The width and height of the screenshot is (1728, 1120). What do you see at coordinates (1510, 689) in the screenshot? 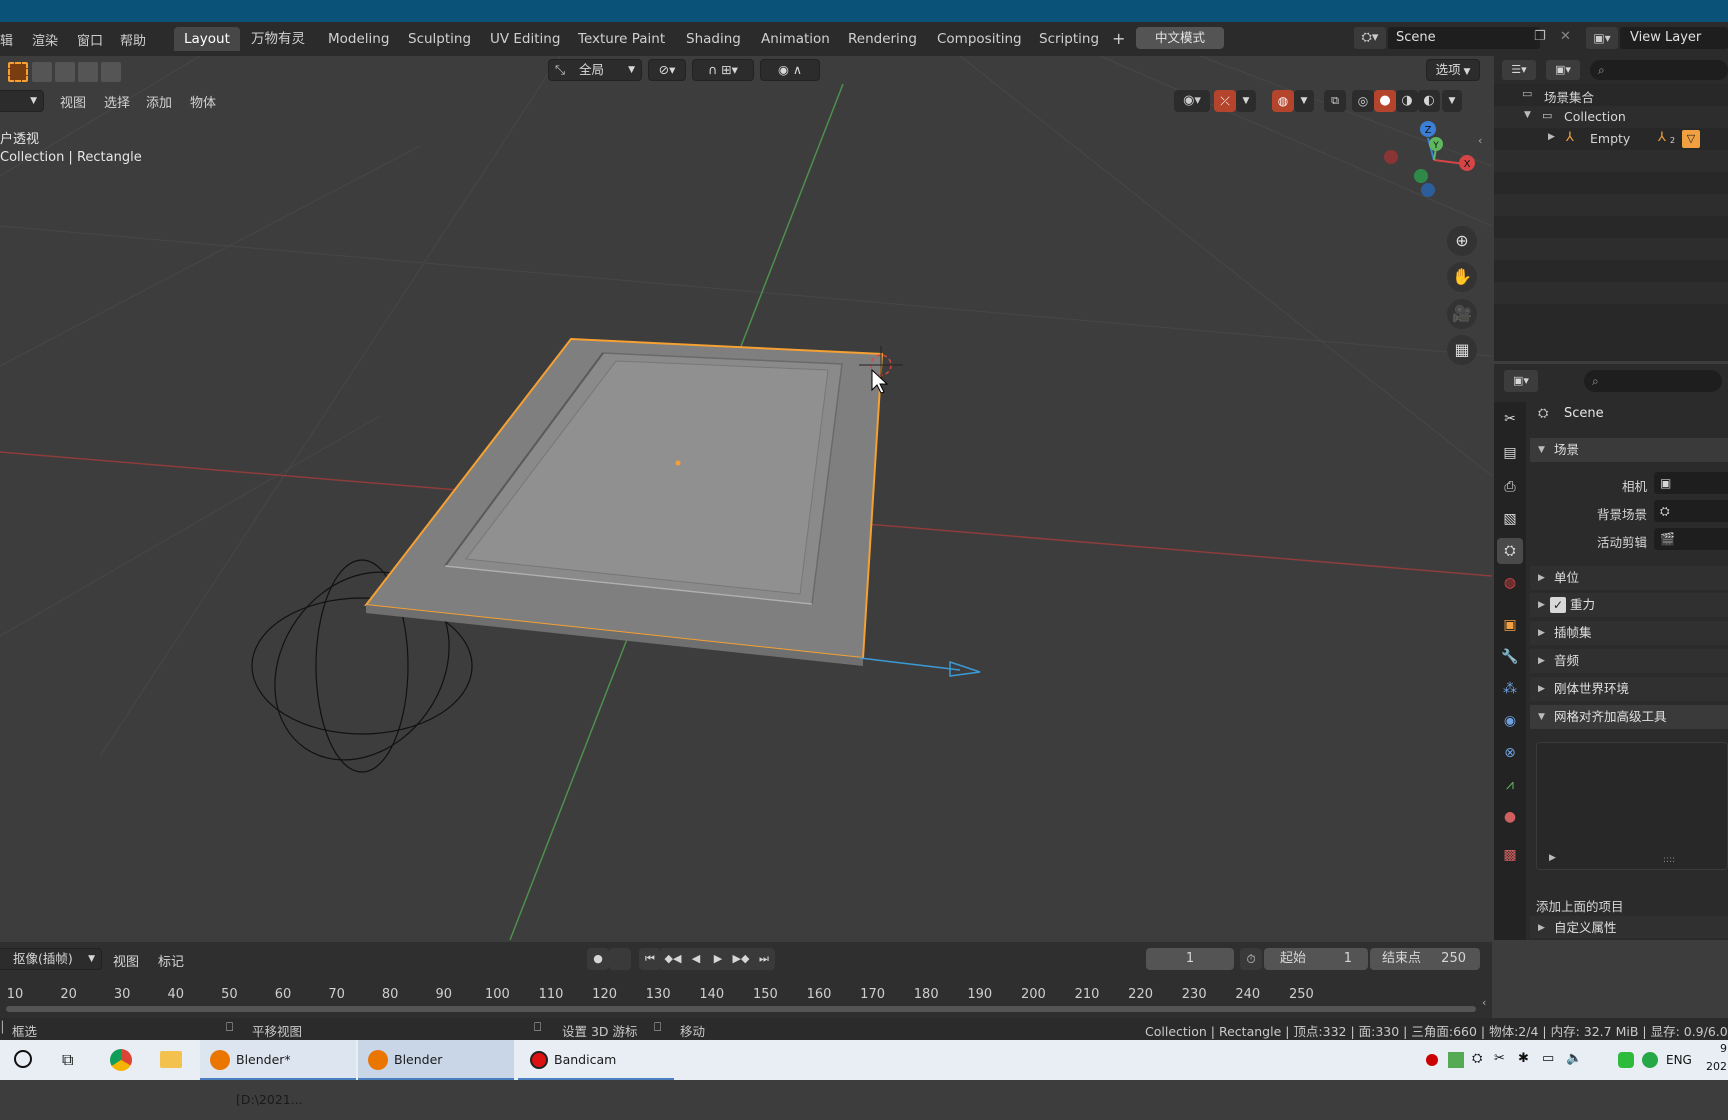
I see `particles-tab-icon: ⁂` at bounding box center [1510, 689].